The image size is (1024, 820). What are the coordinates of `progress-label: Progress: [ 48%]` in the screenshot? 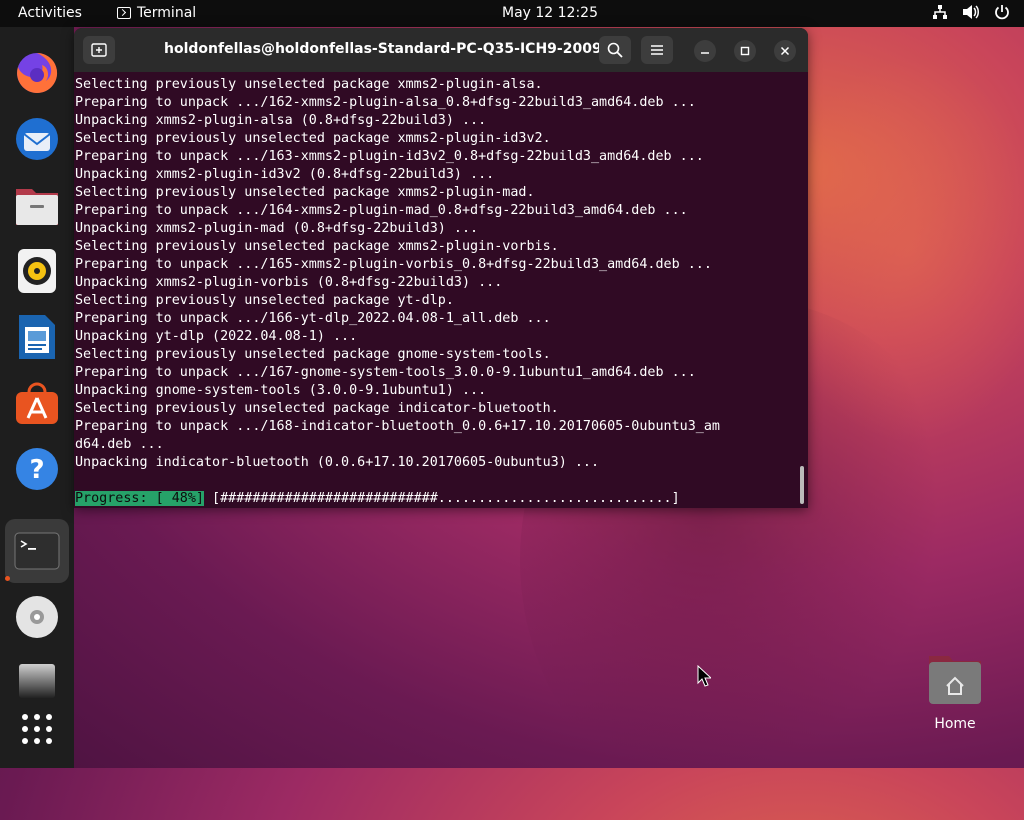 It's located at (139, 498).